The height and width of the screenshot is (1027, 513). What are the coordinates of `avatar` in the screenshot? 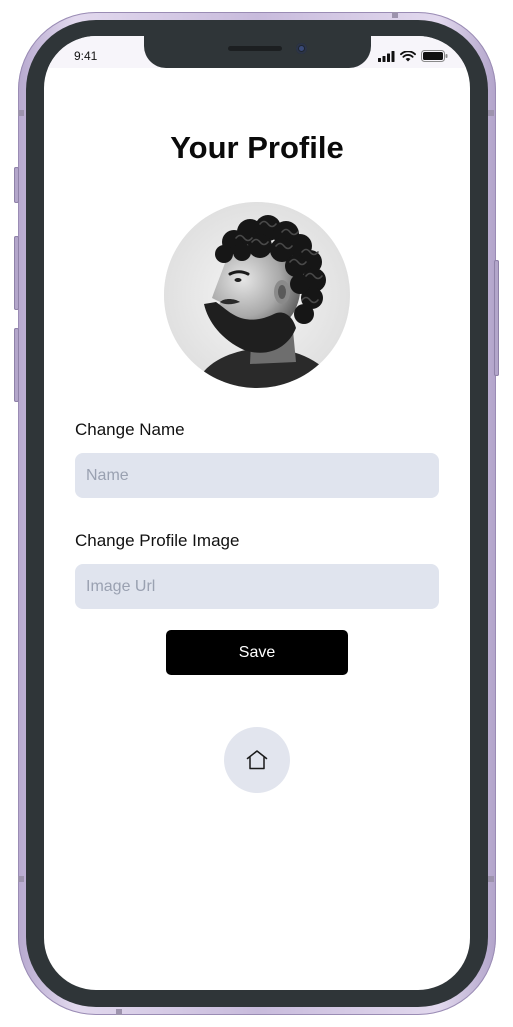 It's located at (257, 295).